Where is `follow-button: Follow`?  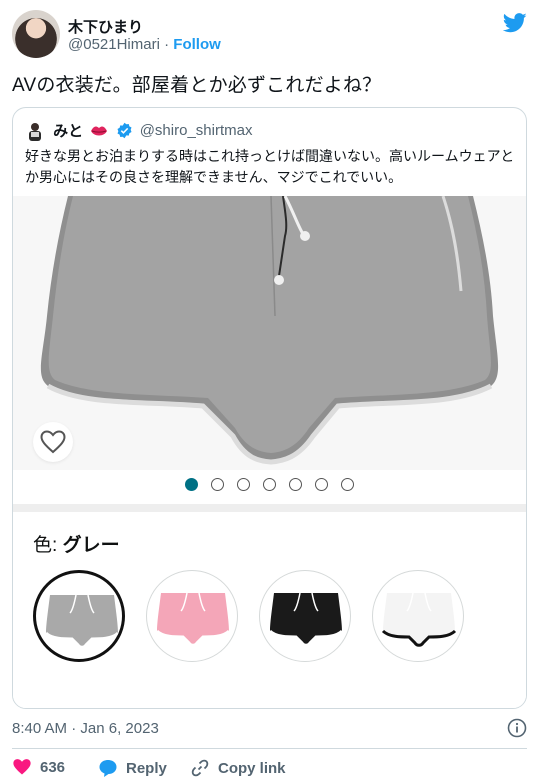 follow-button: Follow is located at coordinates (197, 44).